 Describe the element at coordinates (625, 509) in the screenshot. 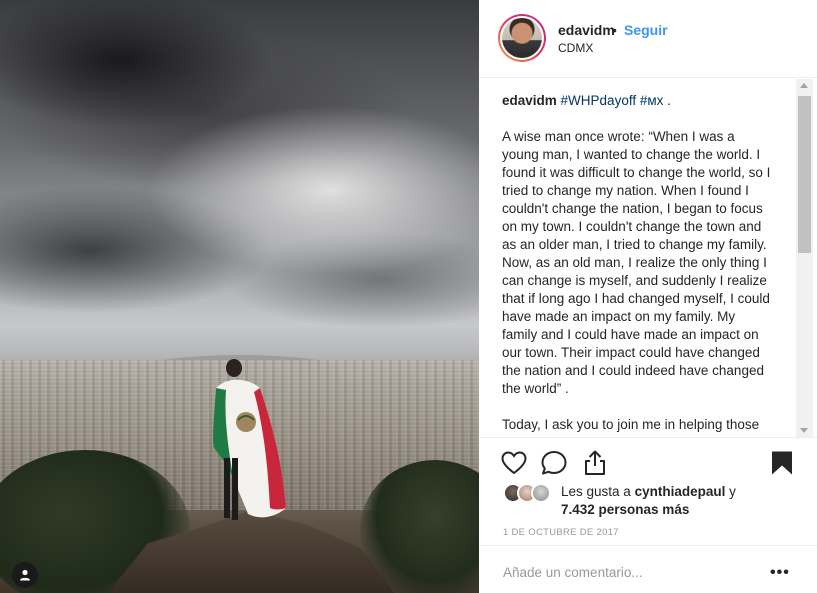

I see `likes-count-link: 7.432 personas más` at that location.